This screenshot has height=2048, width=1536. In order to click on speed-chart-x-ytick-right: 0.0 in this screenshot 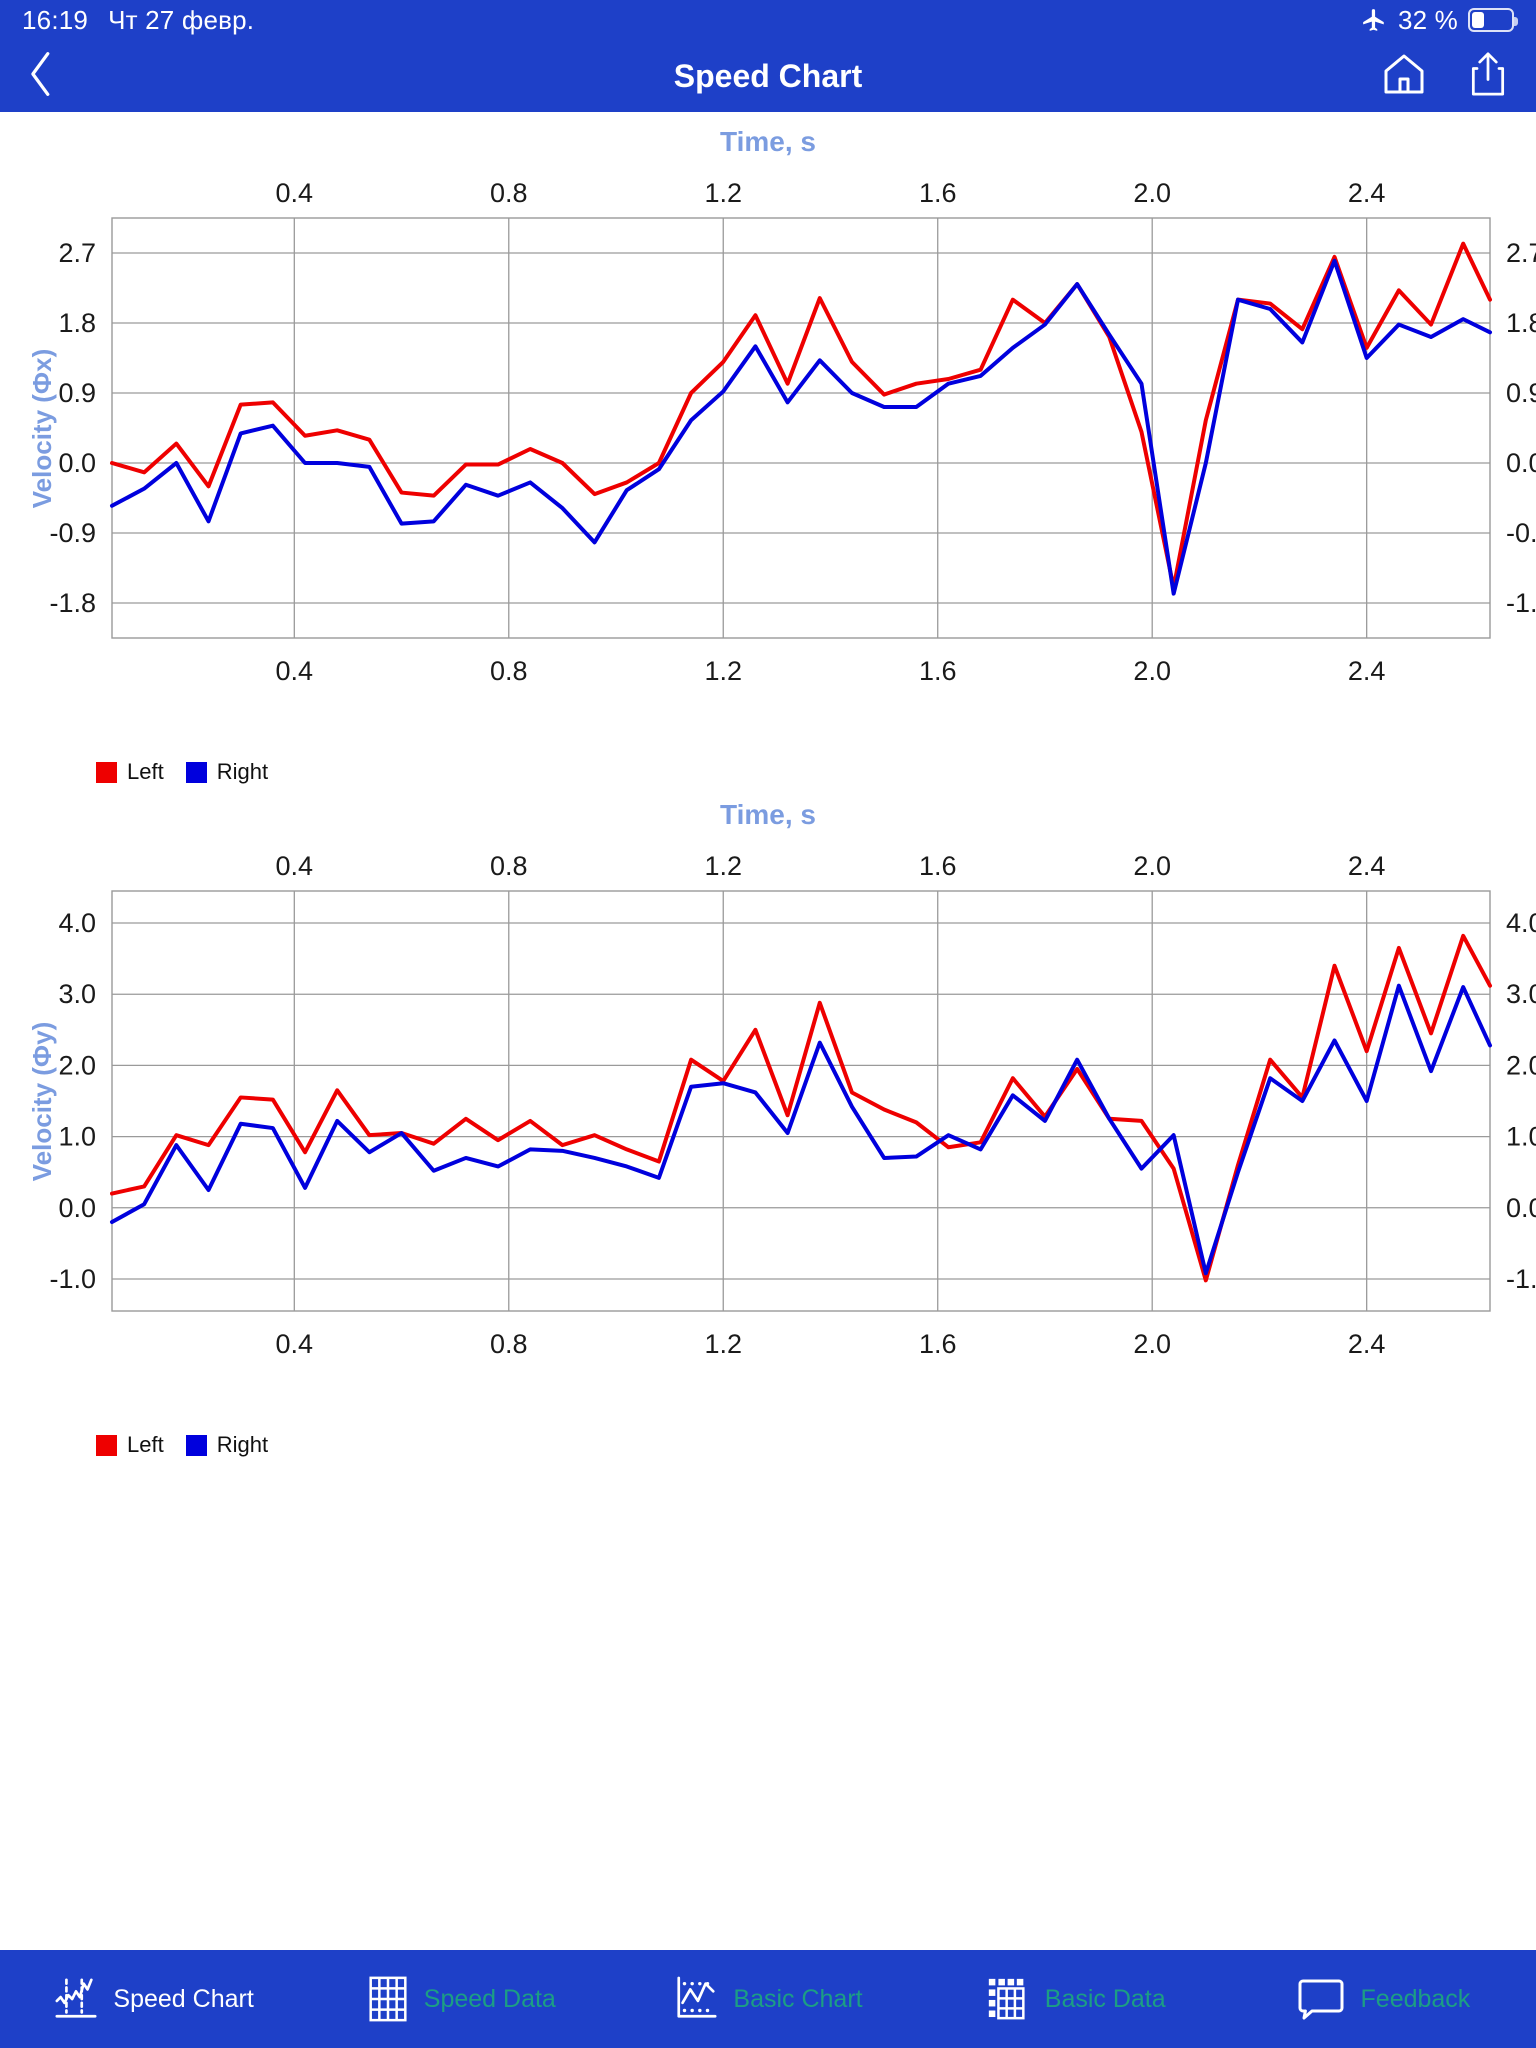, I will do `click(1521, 463)`.